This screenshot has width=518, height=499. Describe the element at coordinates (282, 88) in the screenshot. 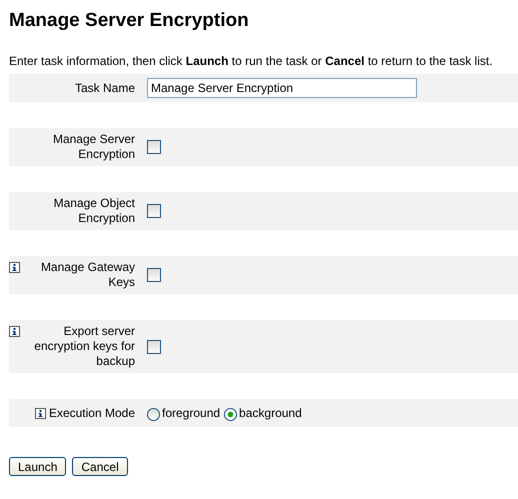

I see `task-name-field: Manage Server Encryption` at that location.